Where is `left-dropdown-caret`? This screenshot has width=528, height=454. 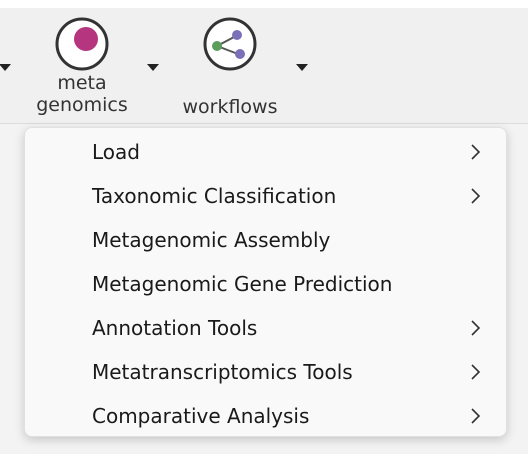 left-dropdown-caret is located at coordinates (5, 67).